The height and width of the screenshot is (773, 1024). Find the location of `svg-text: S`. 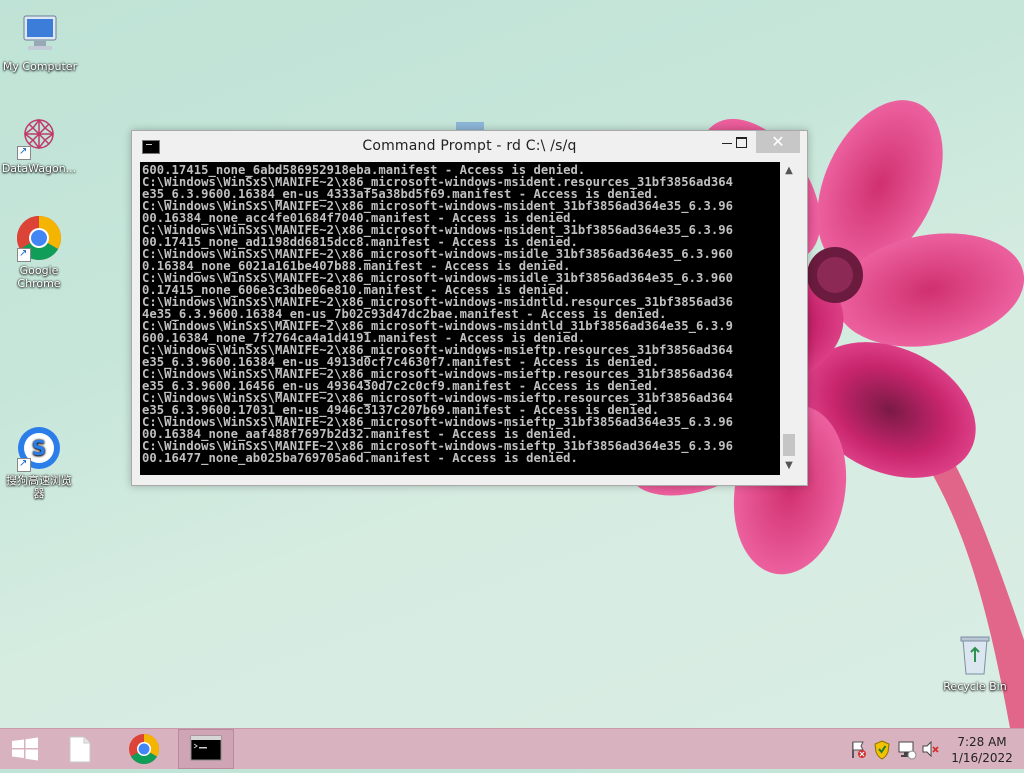

svg-text: S is located at coordinates (39, 448).